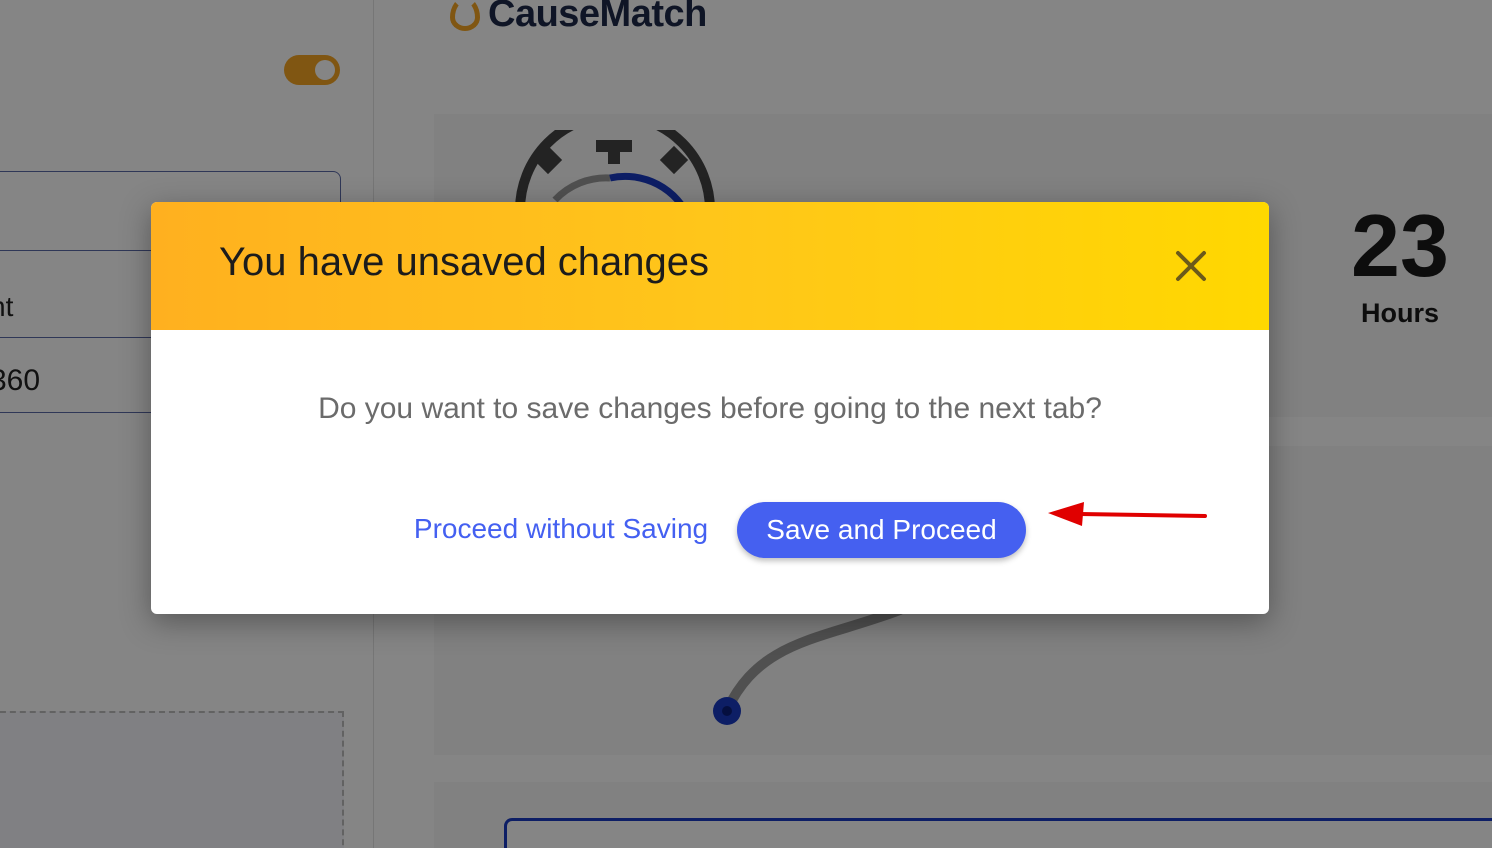 This screenshot has width=1492, height=848. I want to click on red-arrow-icon, so click(1127, 514).